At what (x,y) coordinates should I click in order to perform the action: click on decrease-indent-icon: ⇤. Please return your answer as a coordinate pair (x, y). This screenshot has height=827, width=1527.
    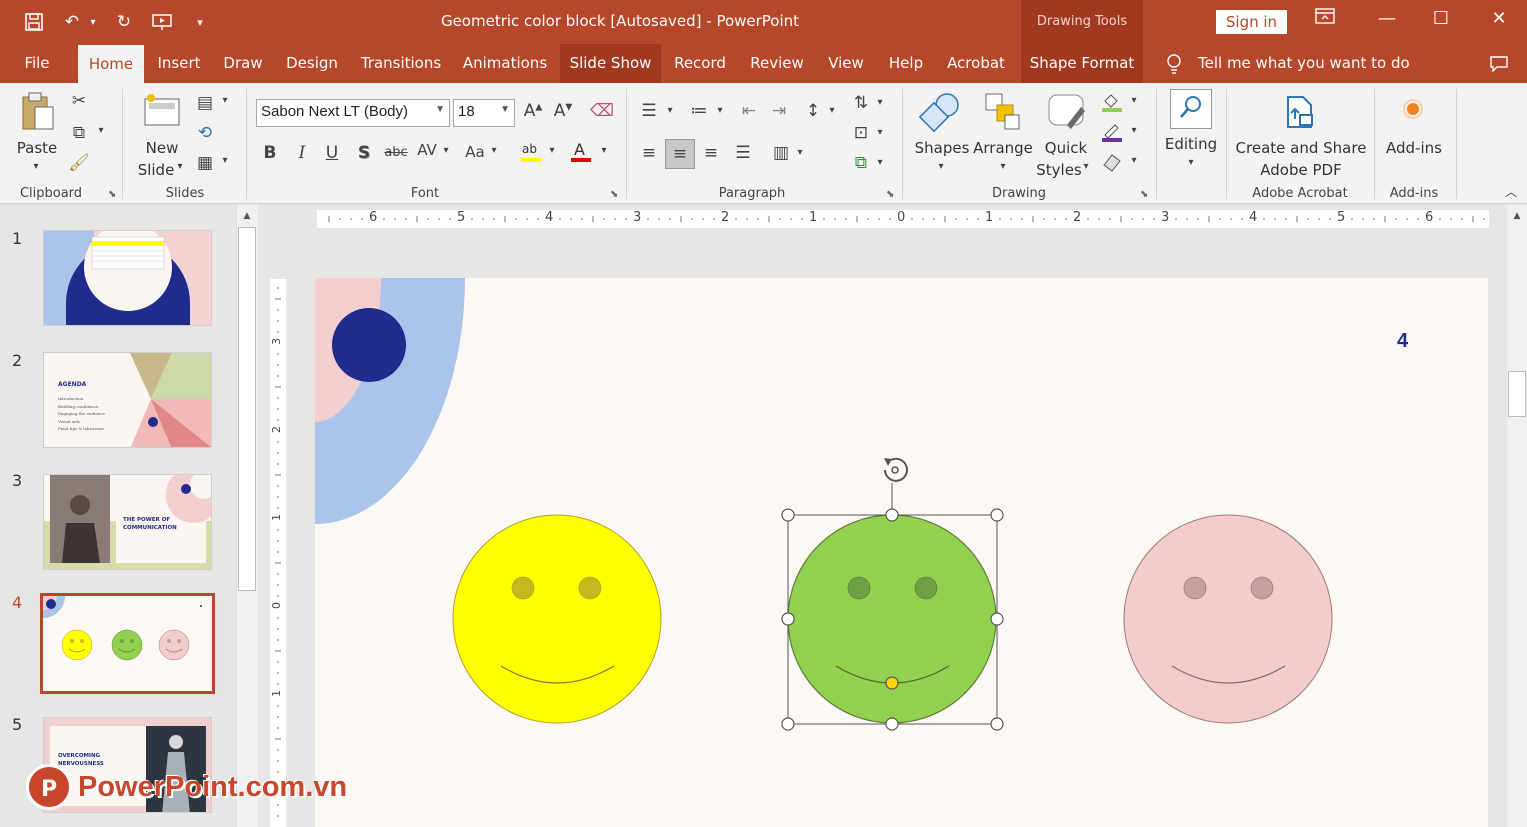
    Looking at the image, I should click on (749, 111).